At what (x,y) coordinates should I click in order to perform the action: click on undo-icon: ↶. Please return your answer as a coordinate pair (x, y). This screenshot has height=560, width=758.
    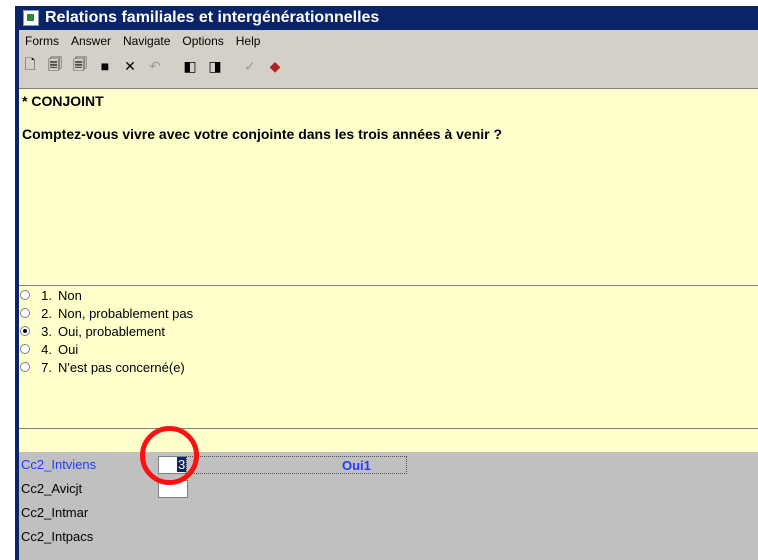
    Looking at the image, I should click on (155, 66).